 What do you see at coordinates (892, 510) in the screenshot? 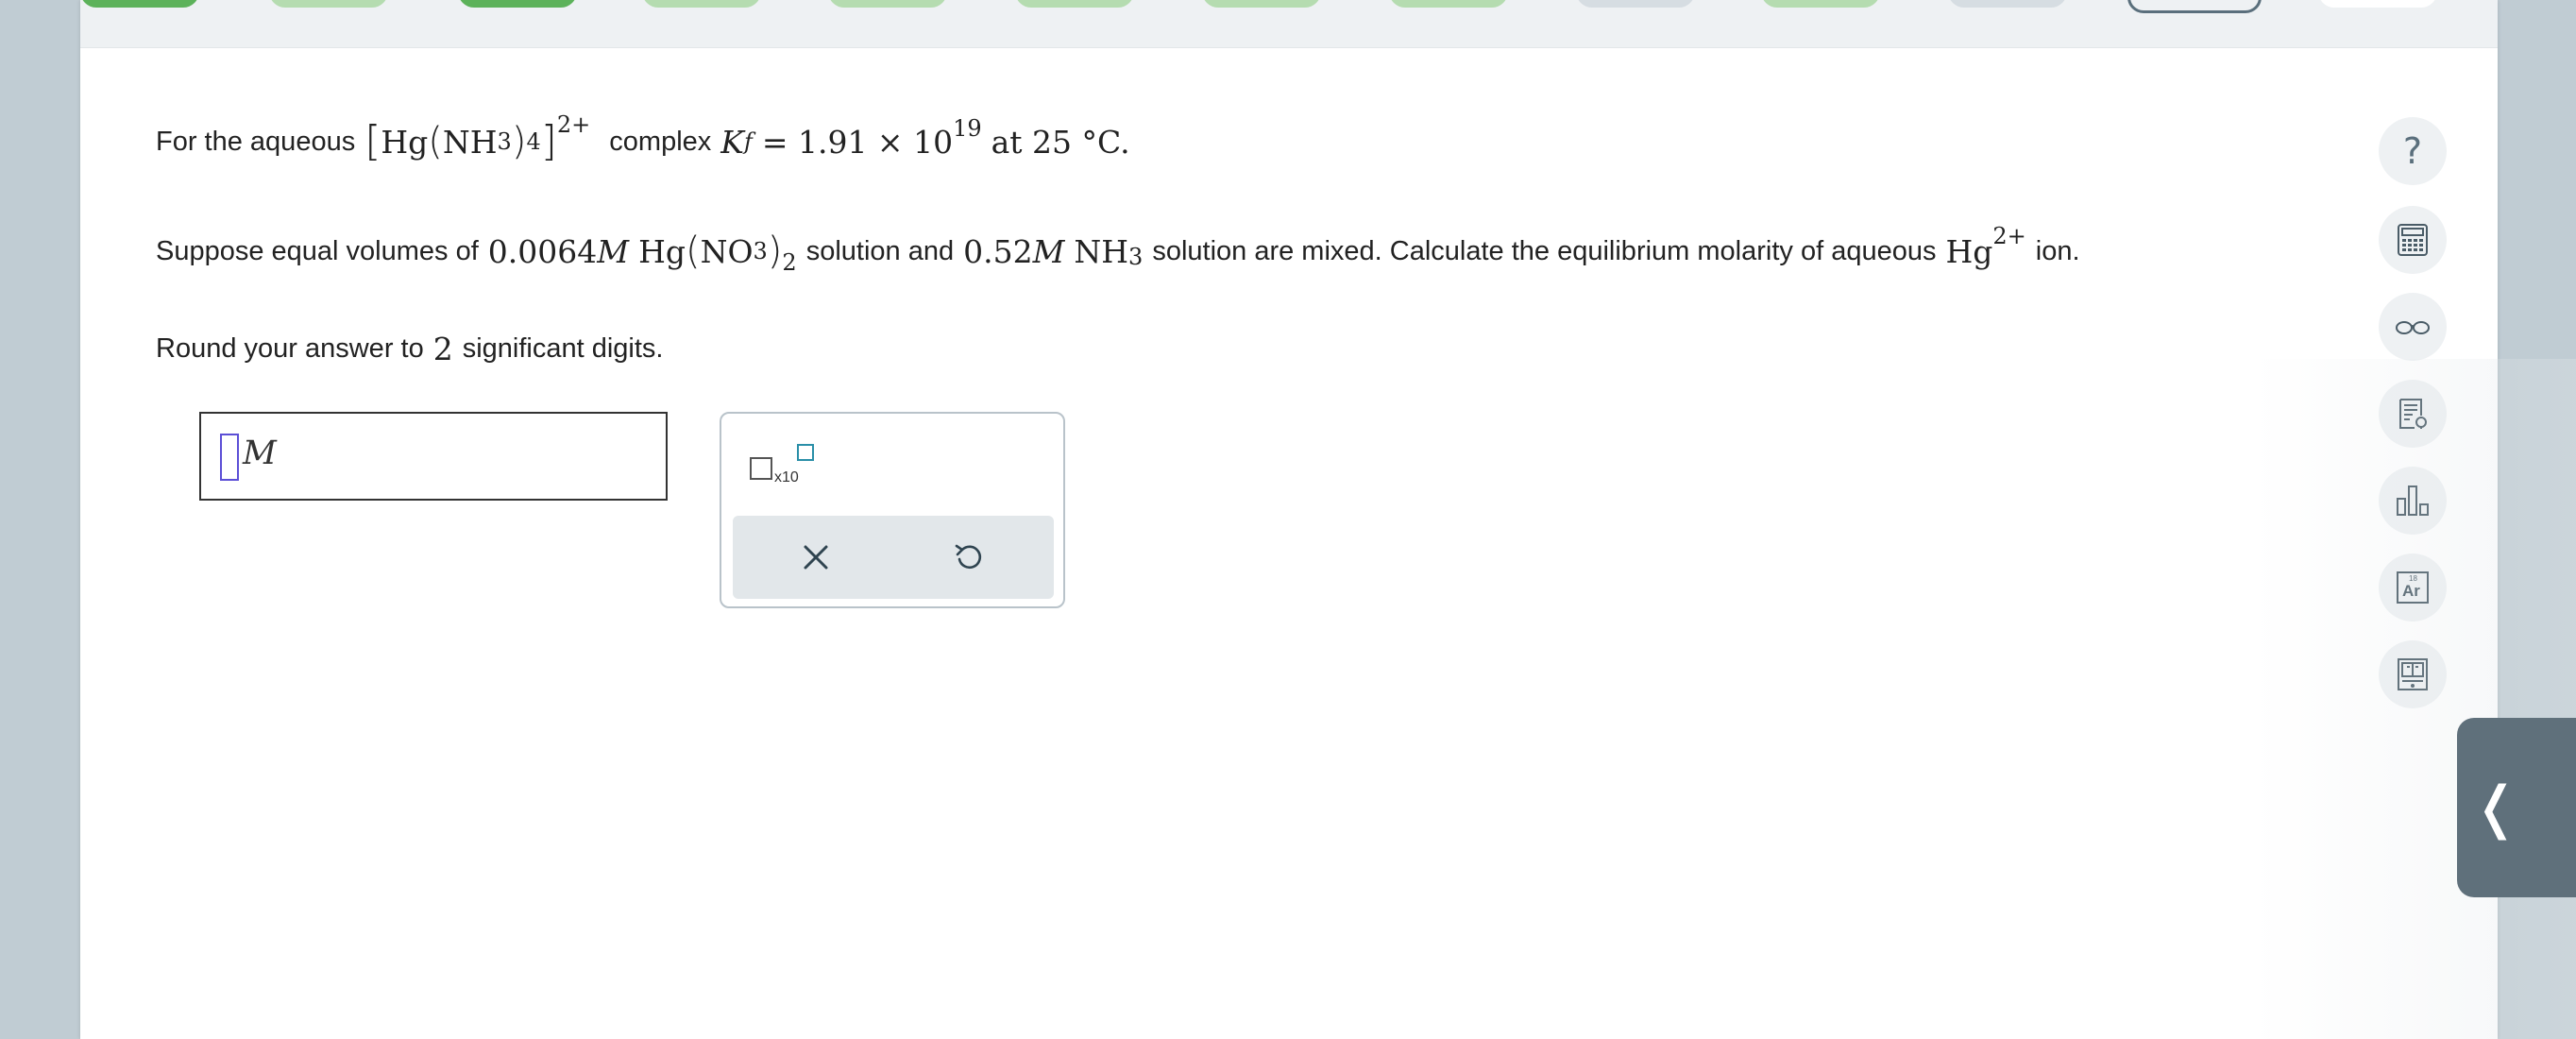
I see `math-palette: x10` at bounding box center [892, 510].